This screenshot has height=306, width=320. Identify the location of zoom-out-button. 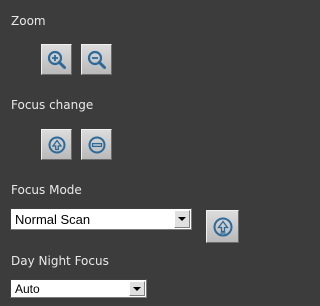
(96, 59).